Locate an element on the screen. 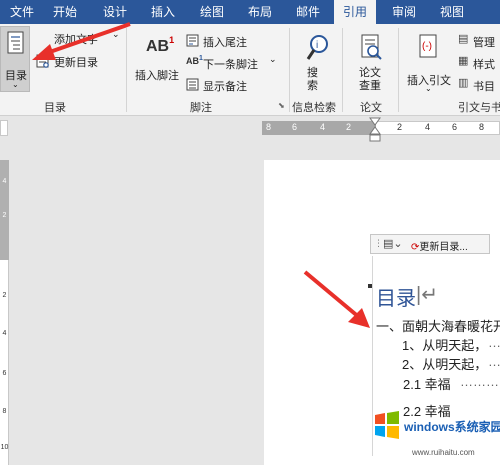 The height and width of the screenshot is (465, 500). manage-sources-icon: ▤ is located at coordinates (463, 39).